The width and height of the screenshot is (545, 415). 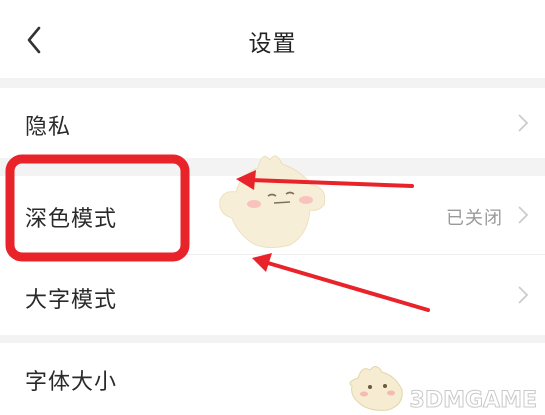 I want to click on watermark-text: 3DMGAME, so click(x=473, y=401).